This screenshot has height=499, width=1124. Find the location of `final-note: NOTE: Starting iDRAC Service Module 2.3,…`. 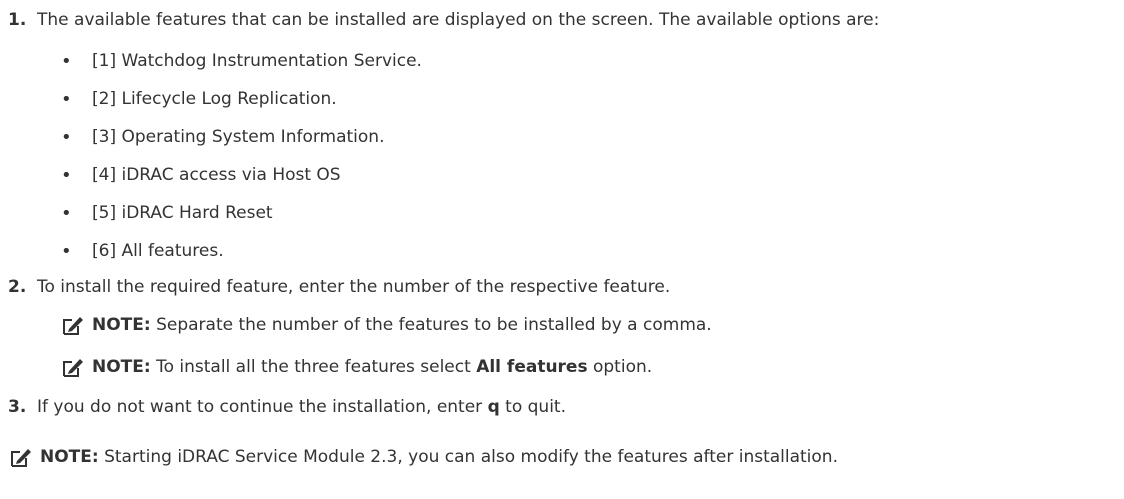

final-note: NOTE: Starting iDRAC Service Module 2.3,… is located at coordinates (439, 457).